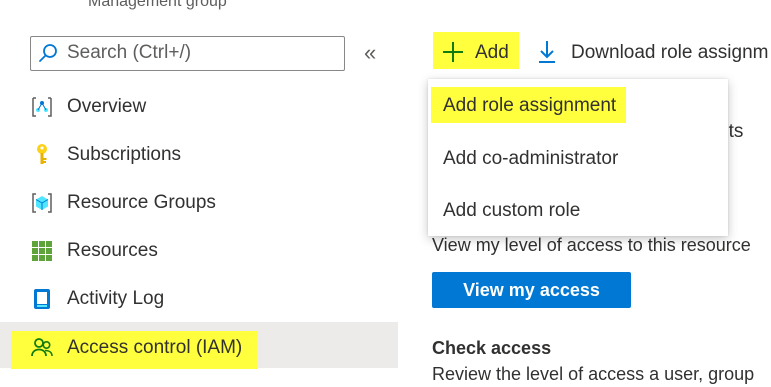  I want to click on sidebar-item-activity-log: Activity Log, so click(199, 299).